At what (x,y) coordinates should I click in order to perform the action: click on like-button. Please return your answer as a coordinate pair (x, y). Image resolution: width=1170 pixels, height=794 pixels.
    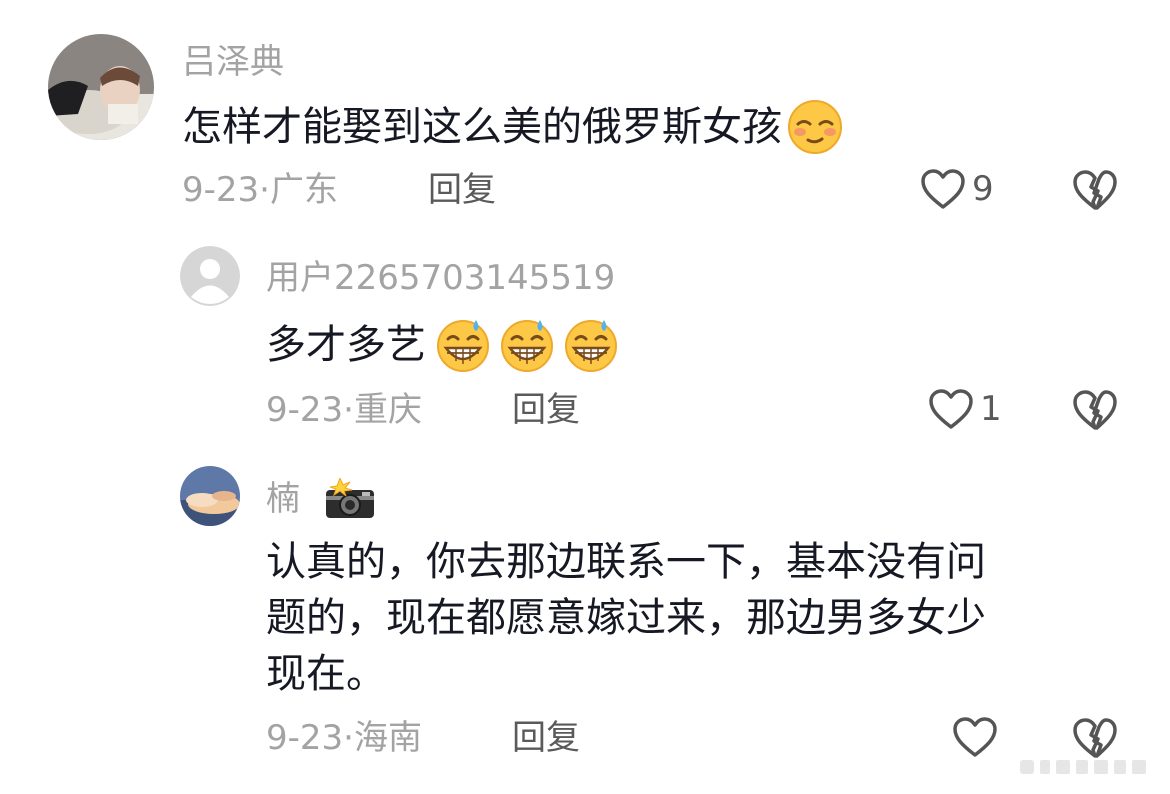
    Looking at the image, I should click on (975, 737).